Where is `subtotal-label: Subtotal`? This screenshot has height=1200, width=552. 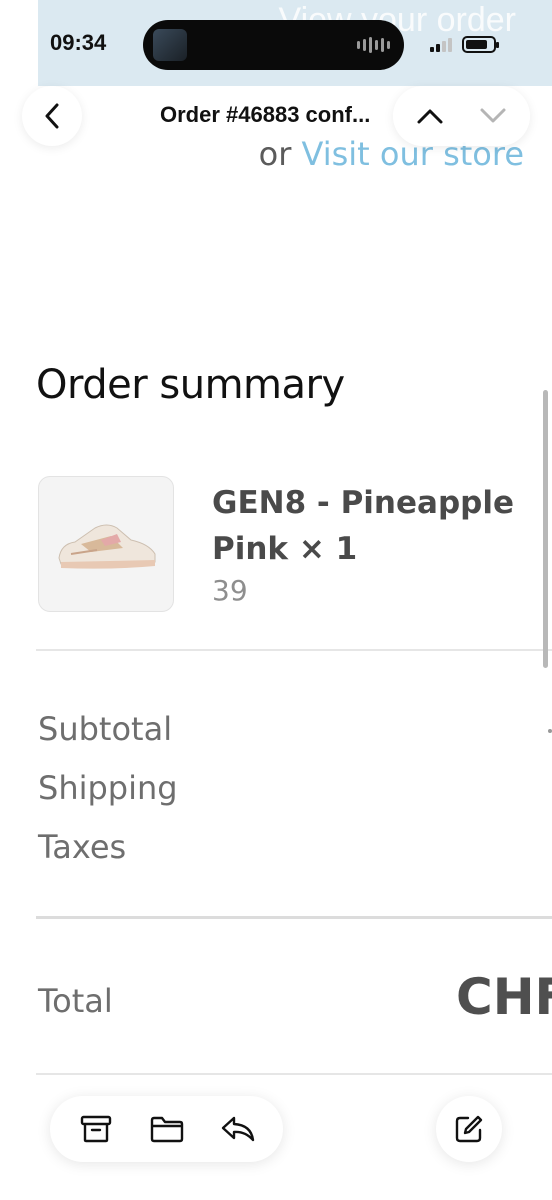
subtotal-label: Subtotal is located at coordinates (105, 729).